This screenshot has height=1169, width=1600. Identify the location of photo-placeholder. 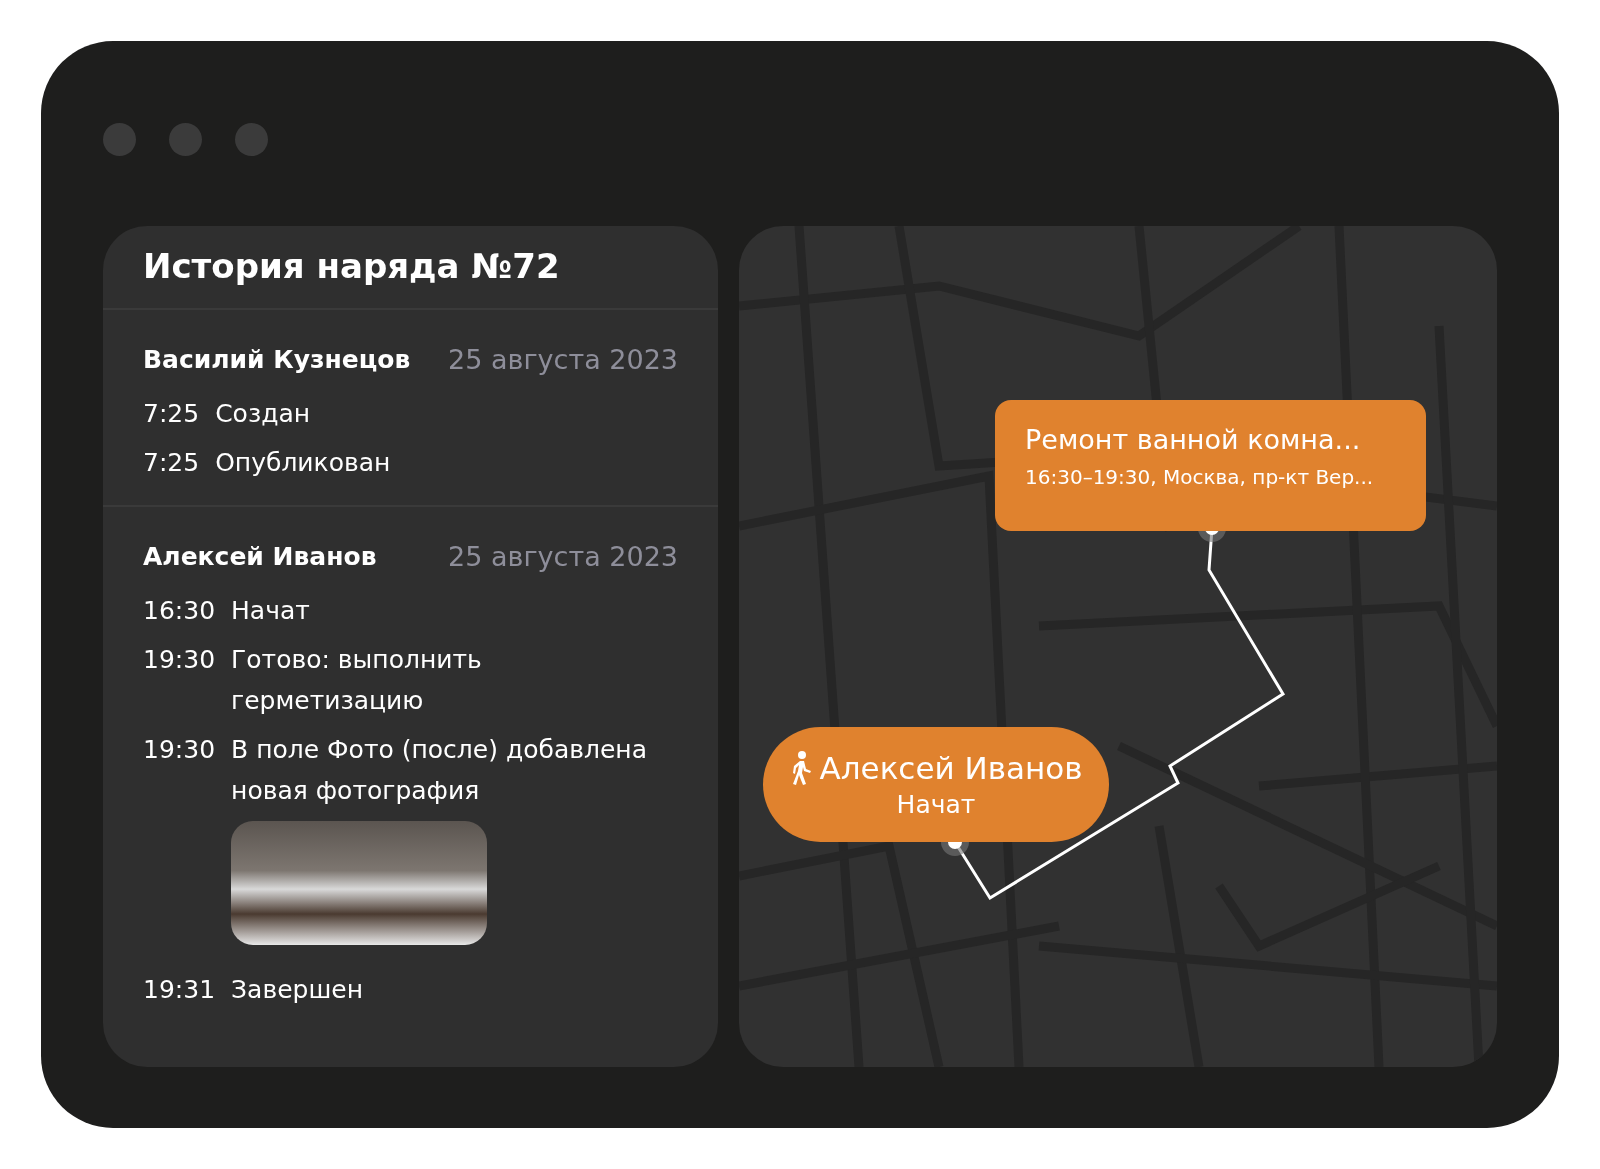
(359, 883).